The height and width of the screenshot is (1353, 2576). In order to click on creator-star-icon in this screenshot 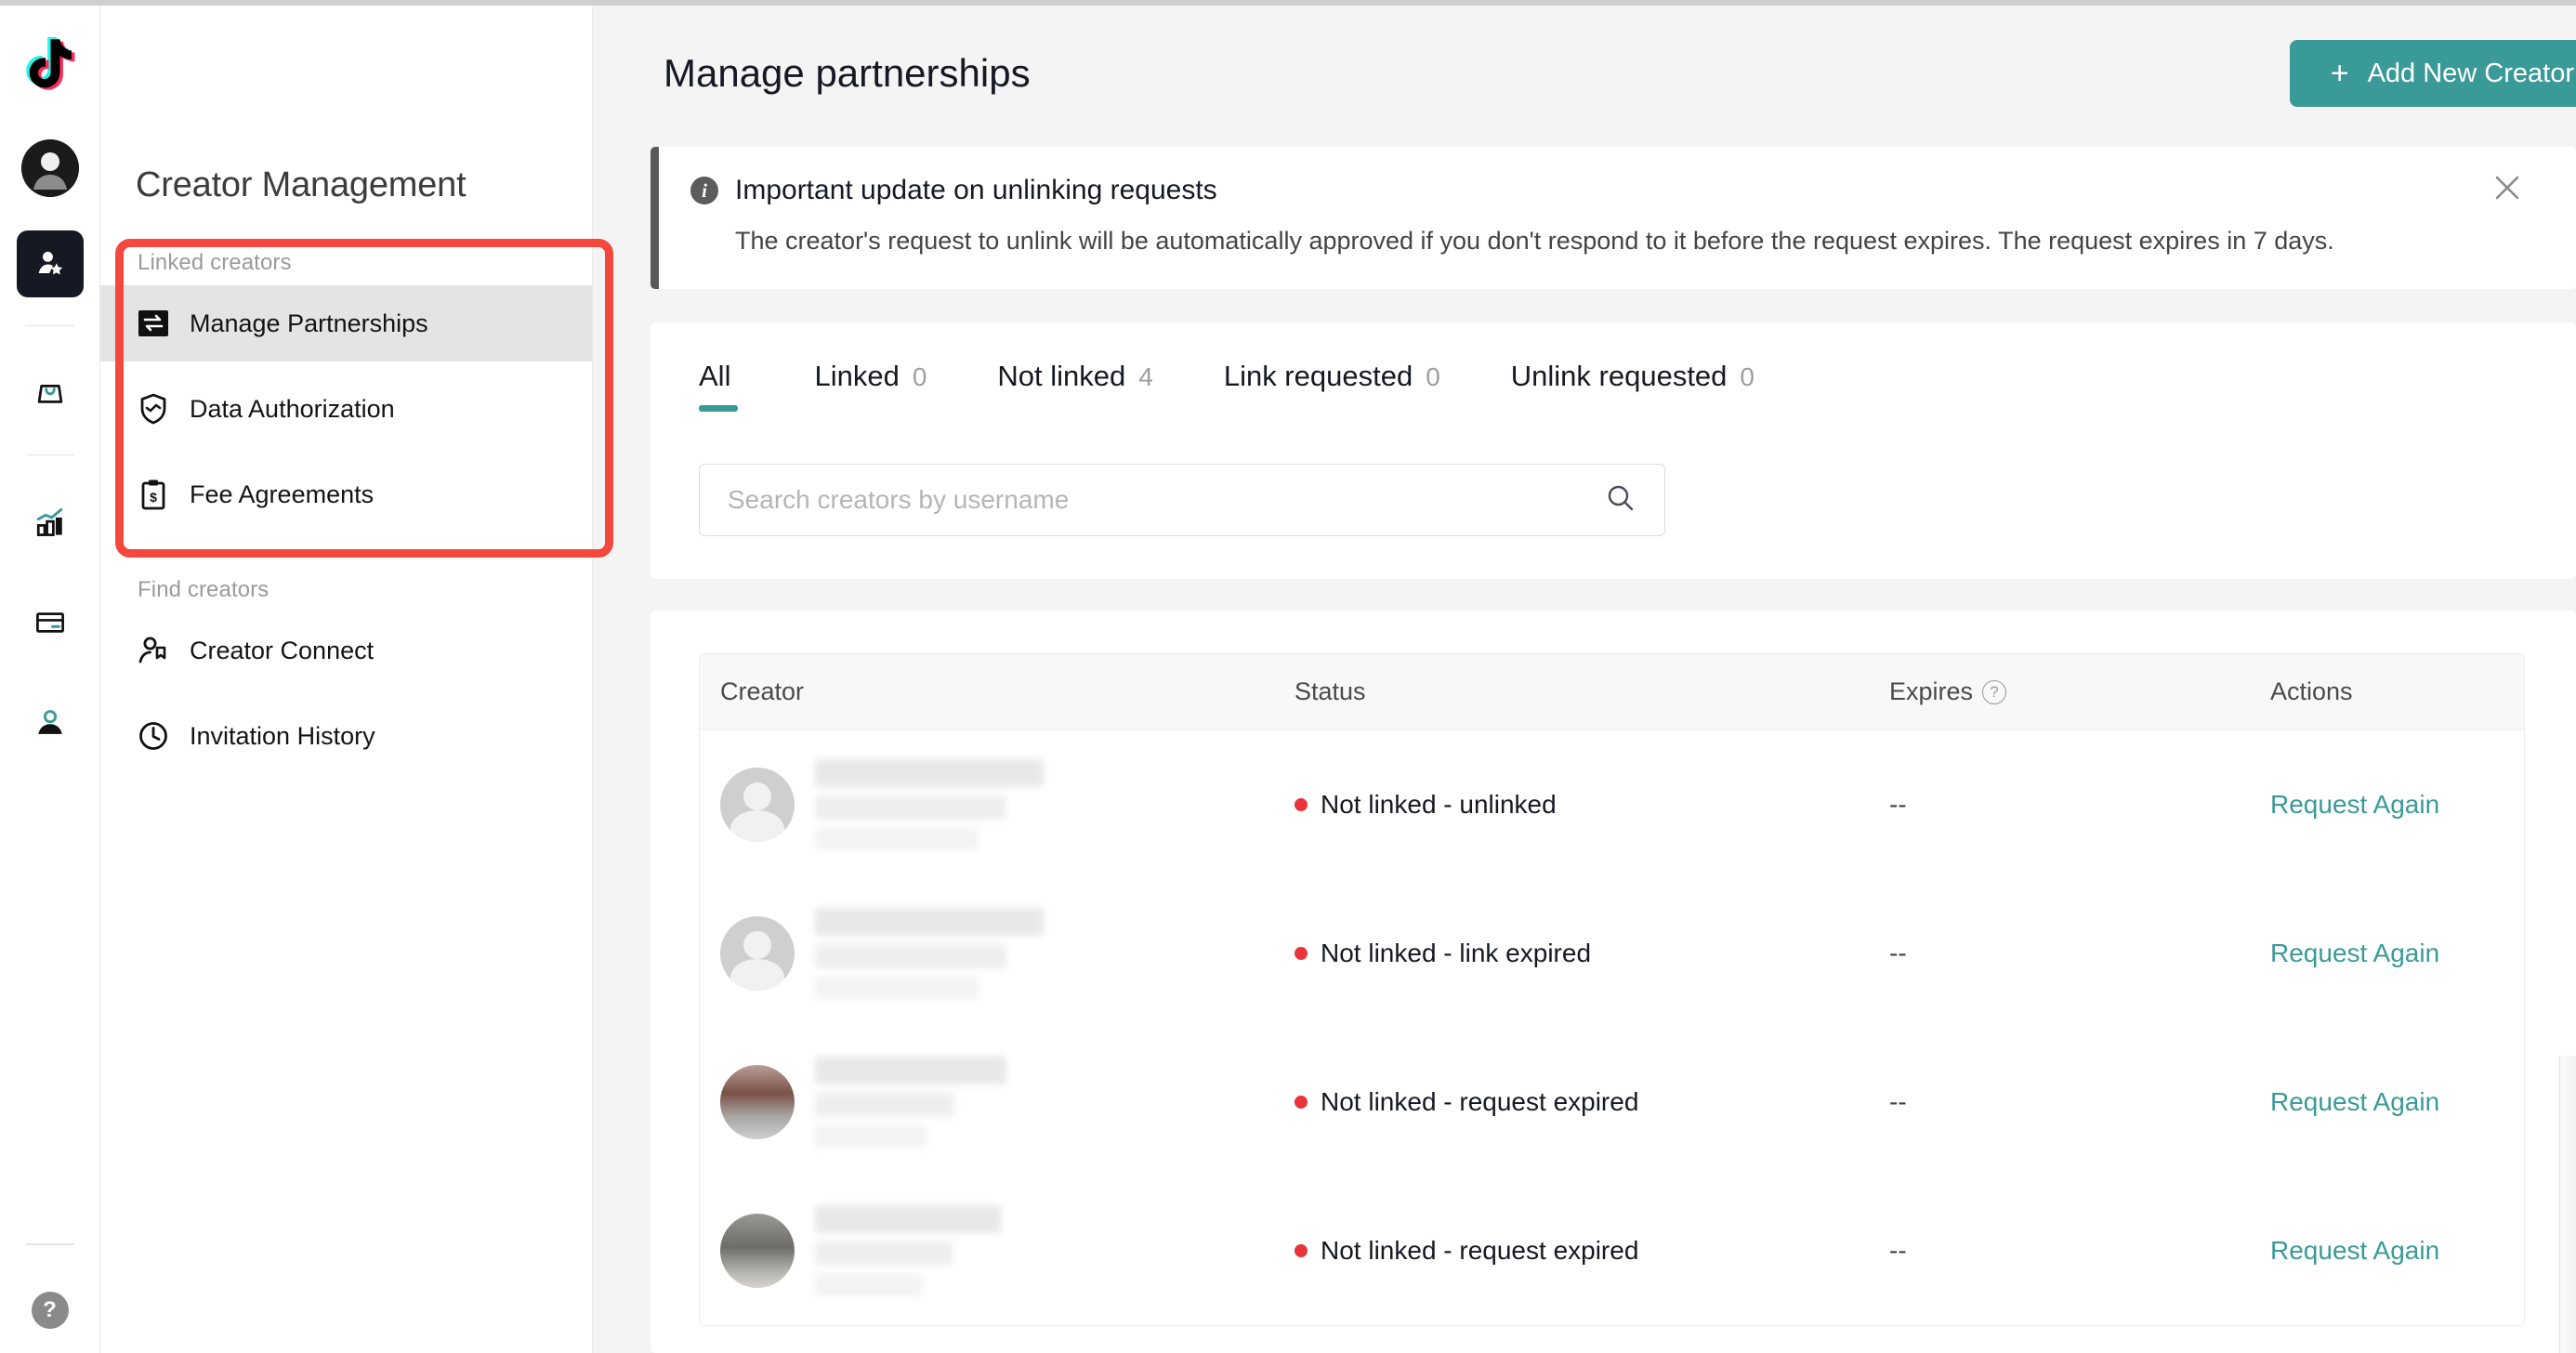, I will do `click(50, 264)`.